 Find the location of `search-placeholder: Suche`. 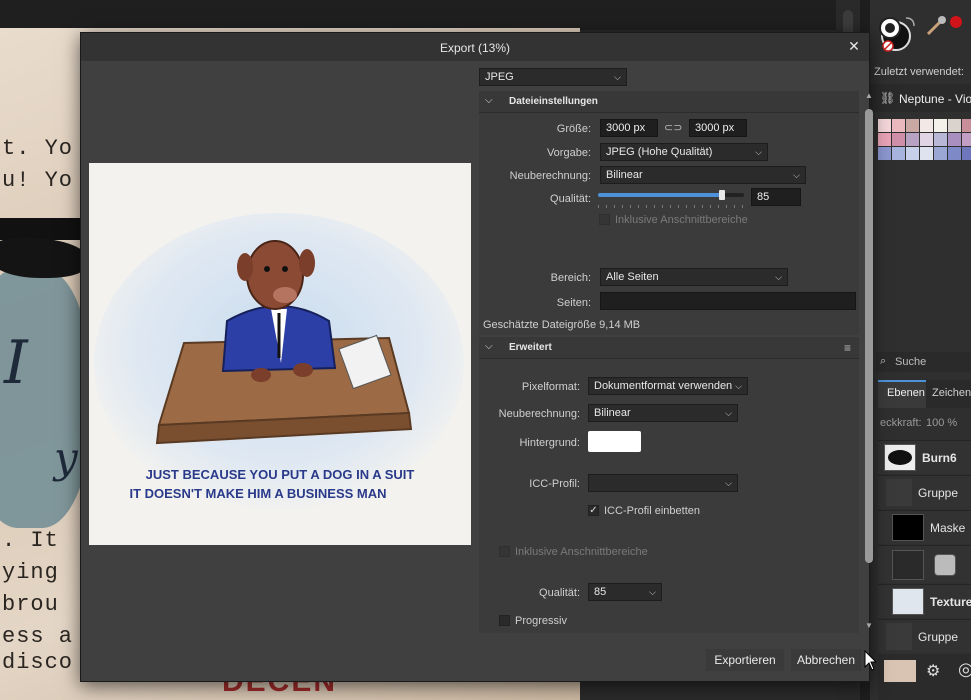

search-placeholder: Suche is located at coordinates (911, 362).